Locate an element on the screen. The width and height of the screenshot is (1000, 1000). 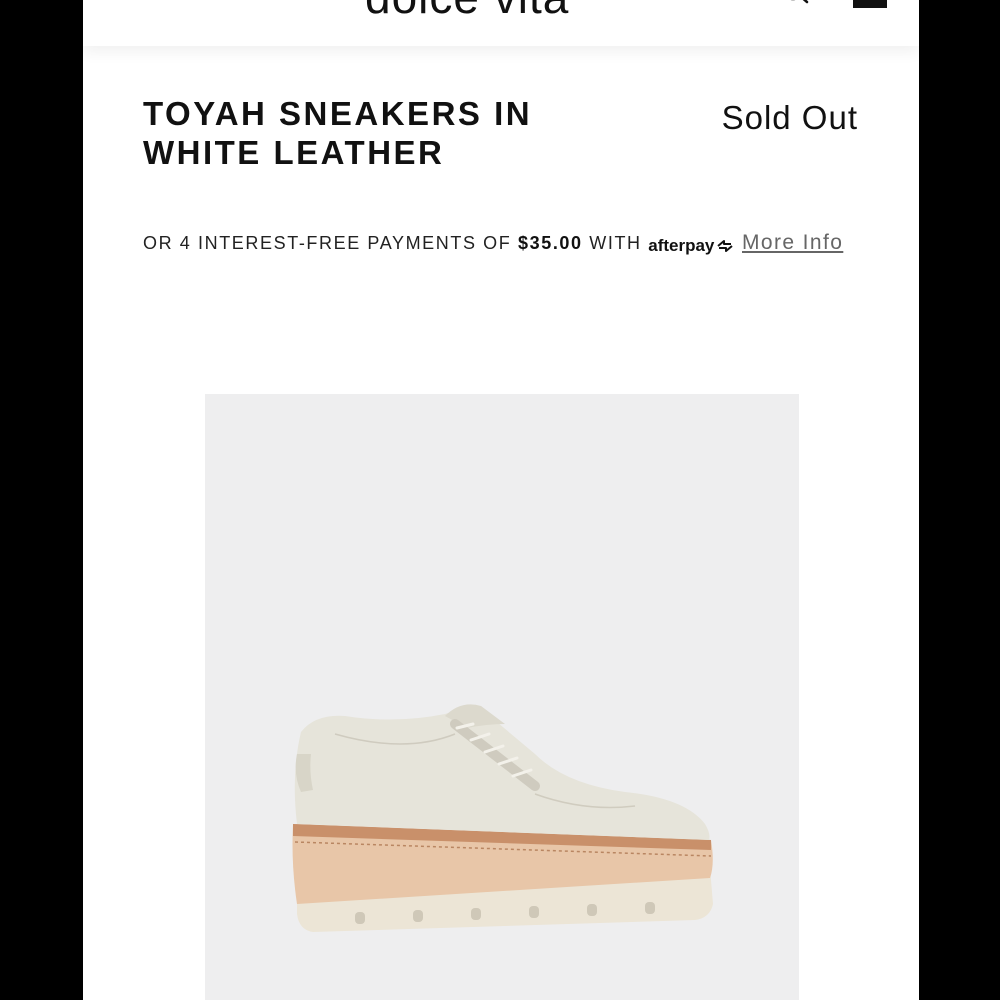
more-info-link: More Info is located at coordinates (792, 242).